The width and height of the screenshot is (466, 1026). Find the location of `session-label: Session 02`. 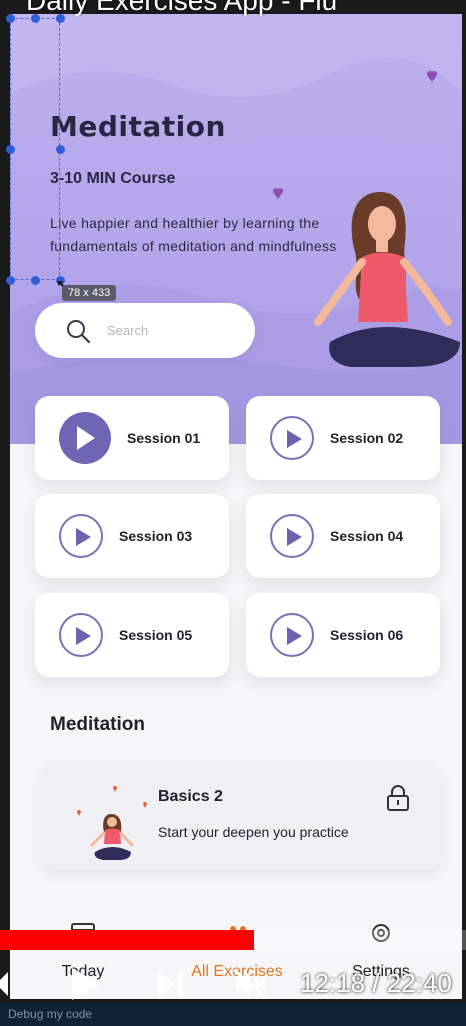

session-label: Session 02 is located at coordinates (367, 438).